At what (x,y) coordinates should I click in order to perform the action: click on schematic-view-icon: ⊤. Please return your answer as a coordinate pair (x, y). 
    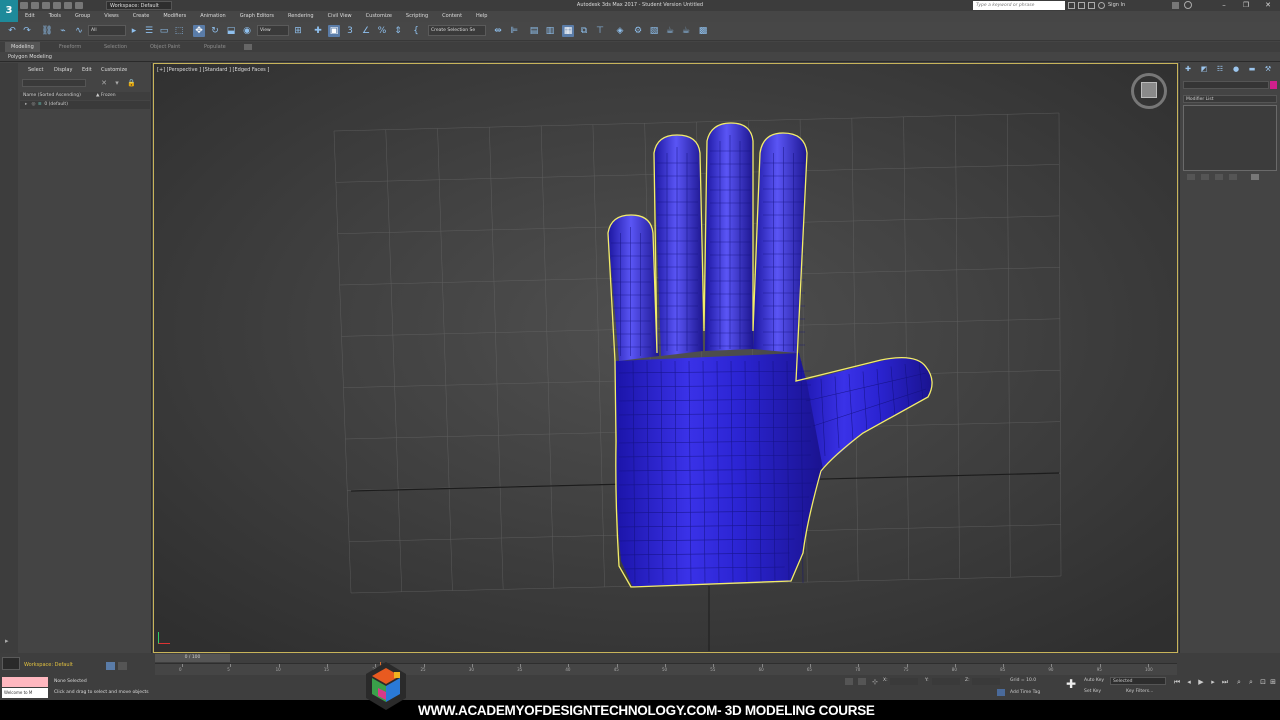
    Looking at the image, I should click on (600, 31).